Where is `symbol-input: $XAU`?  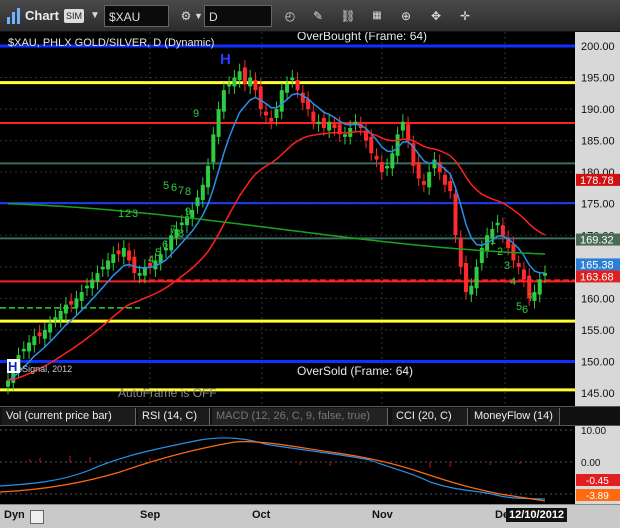
symbol-input: $XAU is located at coordinates (136, 16).